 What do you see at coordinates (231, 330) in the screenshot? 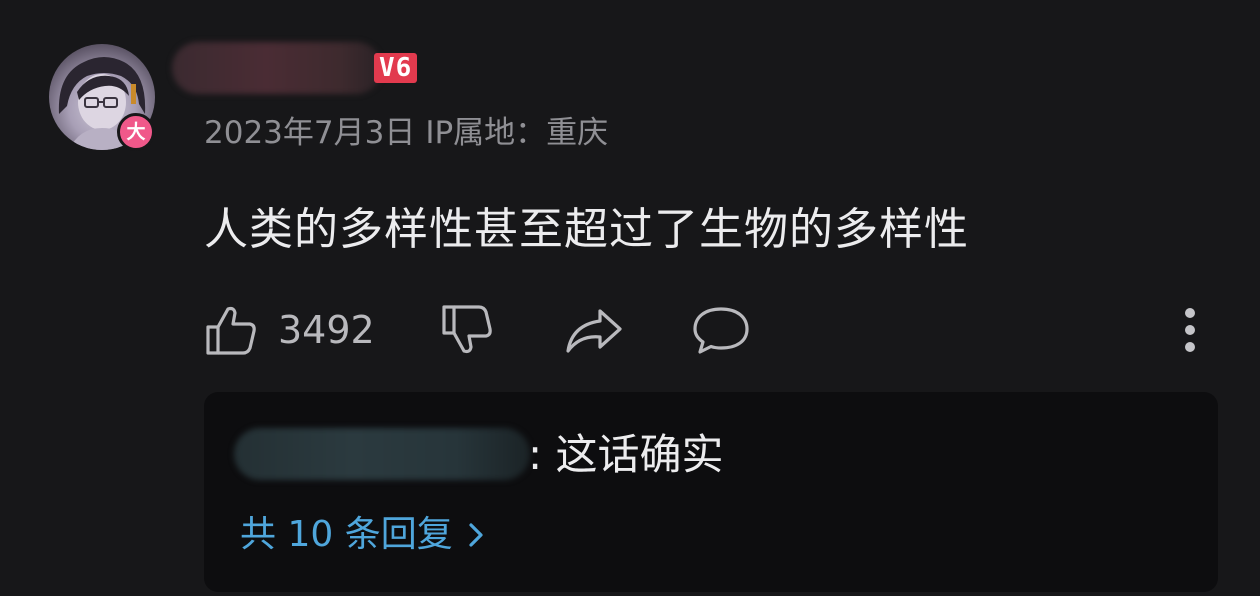
I see `thumbs-up-icon` at bounding box center [231, 330].